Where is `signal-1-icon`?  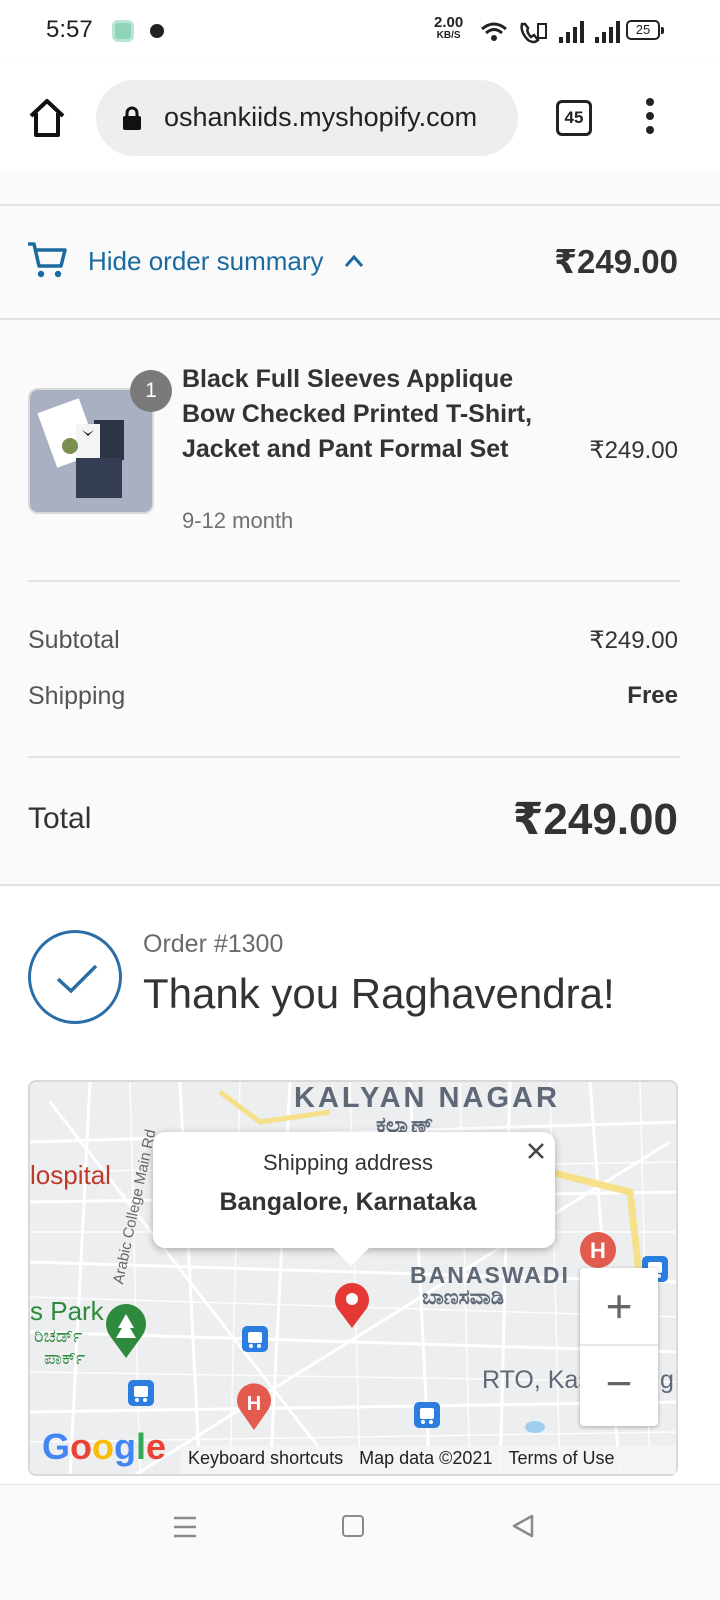
signal-1-icon is located at coordinates (571, 32).